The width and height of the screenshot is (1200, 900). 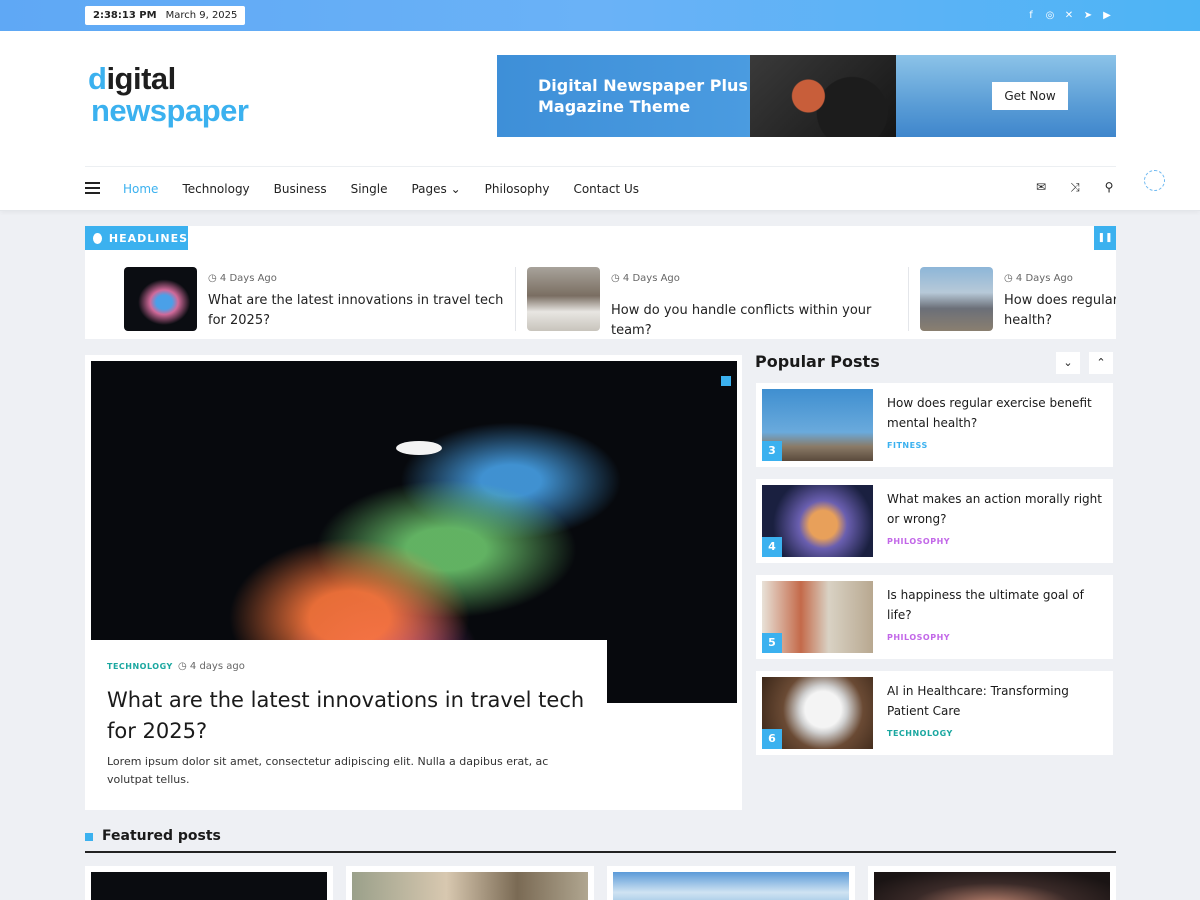 I want to click on nav-pages-label: Pages, so click(x=429, y=189).